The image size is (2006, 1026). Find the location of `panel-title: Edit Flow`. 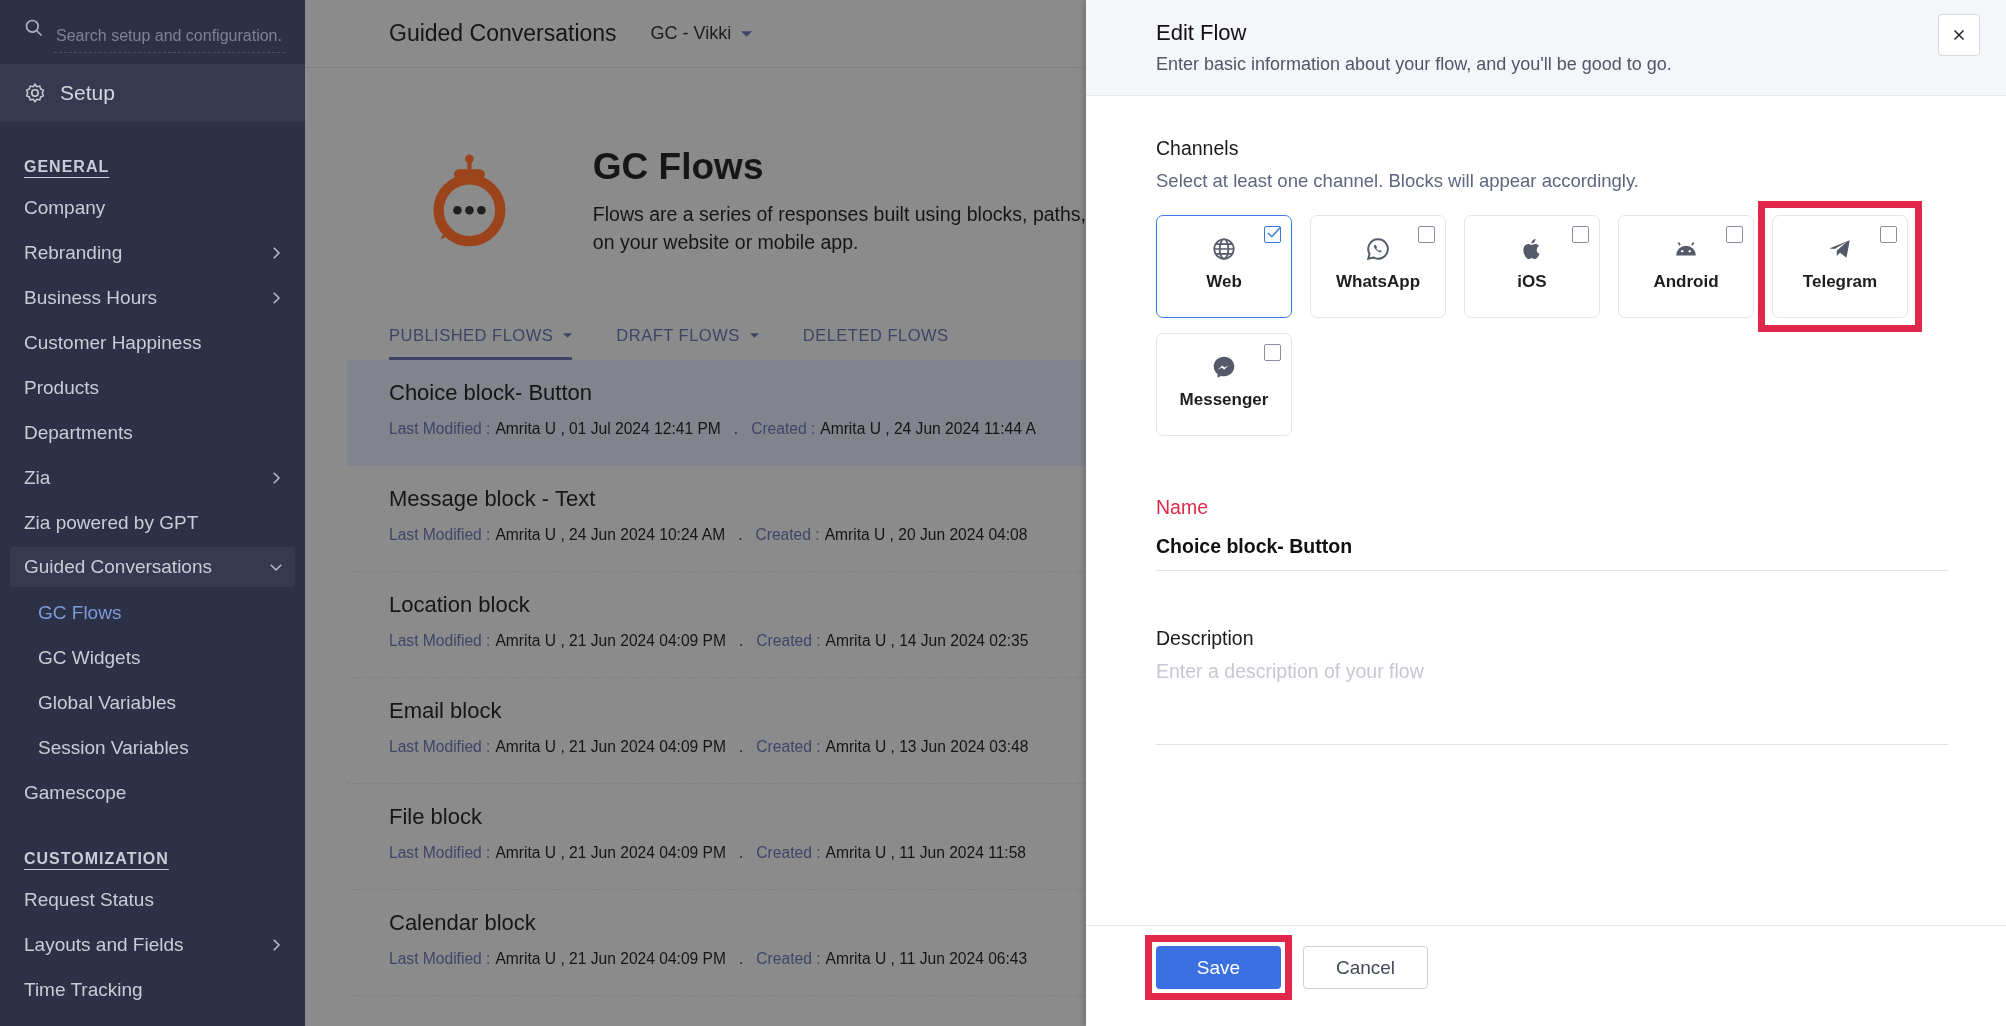

panel-title: Edit Flow is located at coordinates (1202, 33).